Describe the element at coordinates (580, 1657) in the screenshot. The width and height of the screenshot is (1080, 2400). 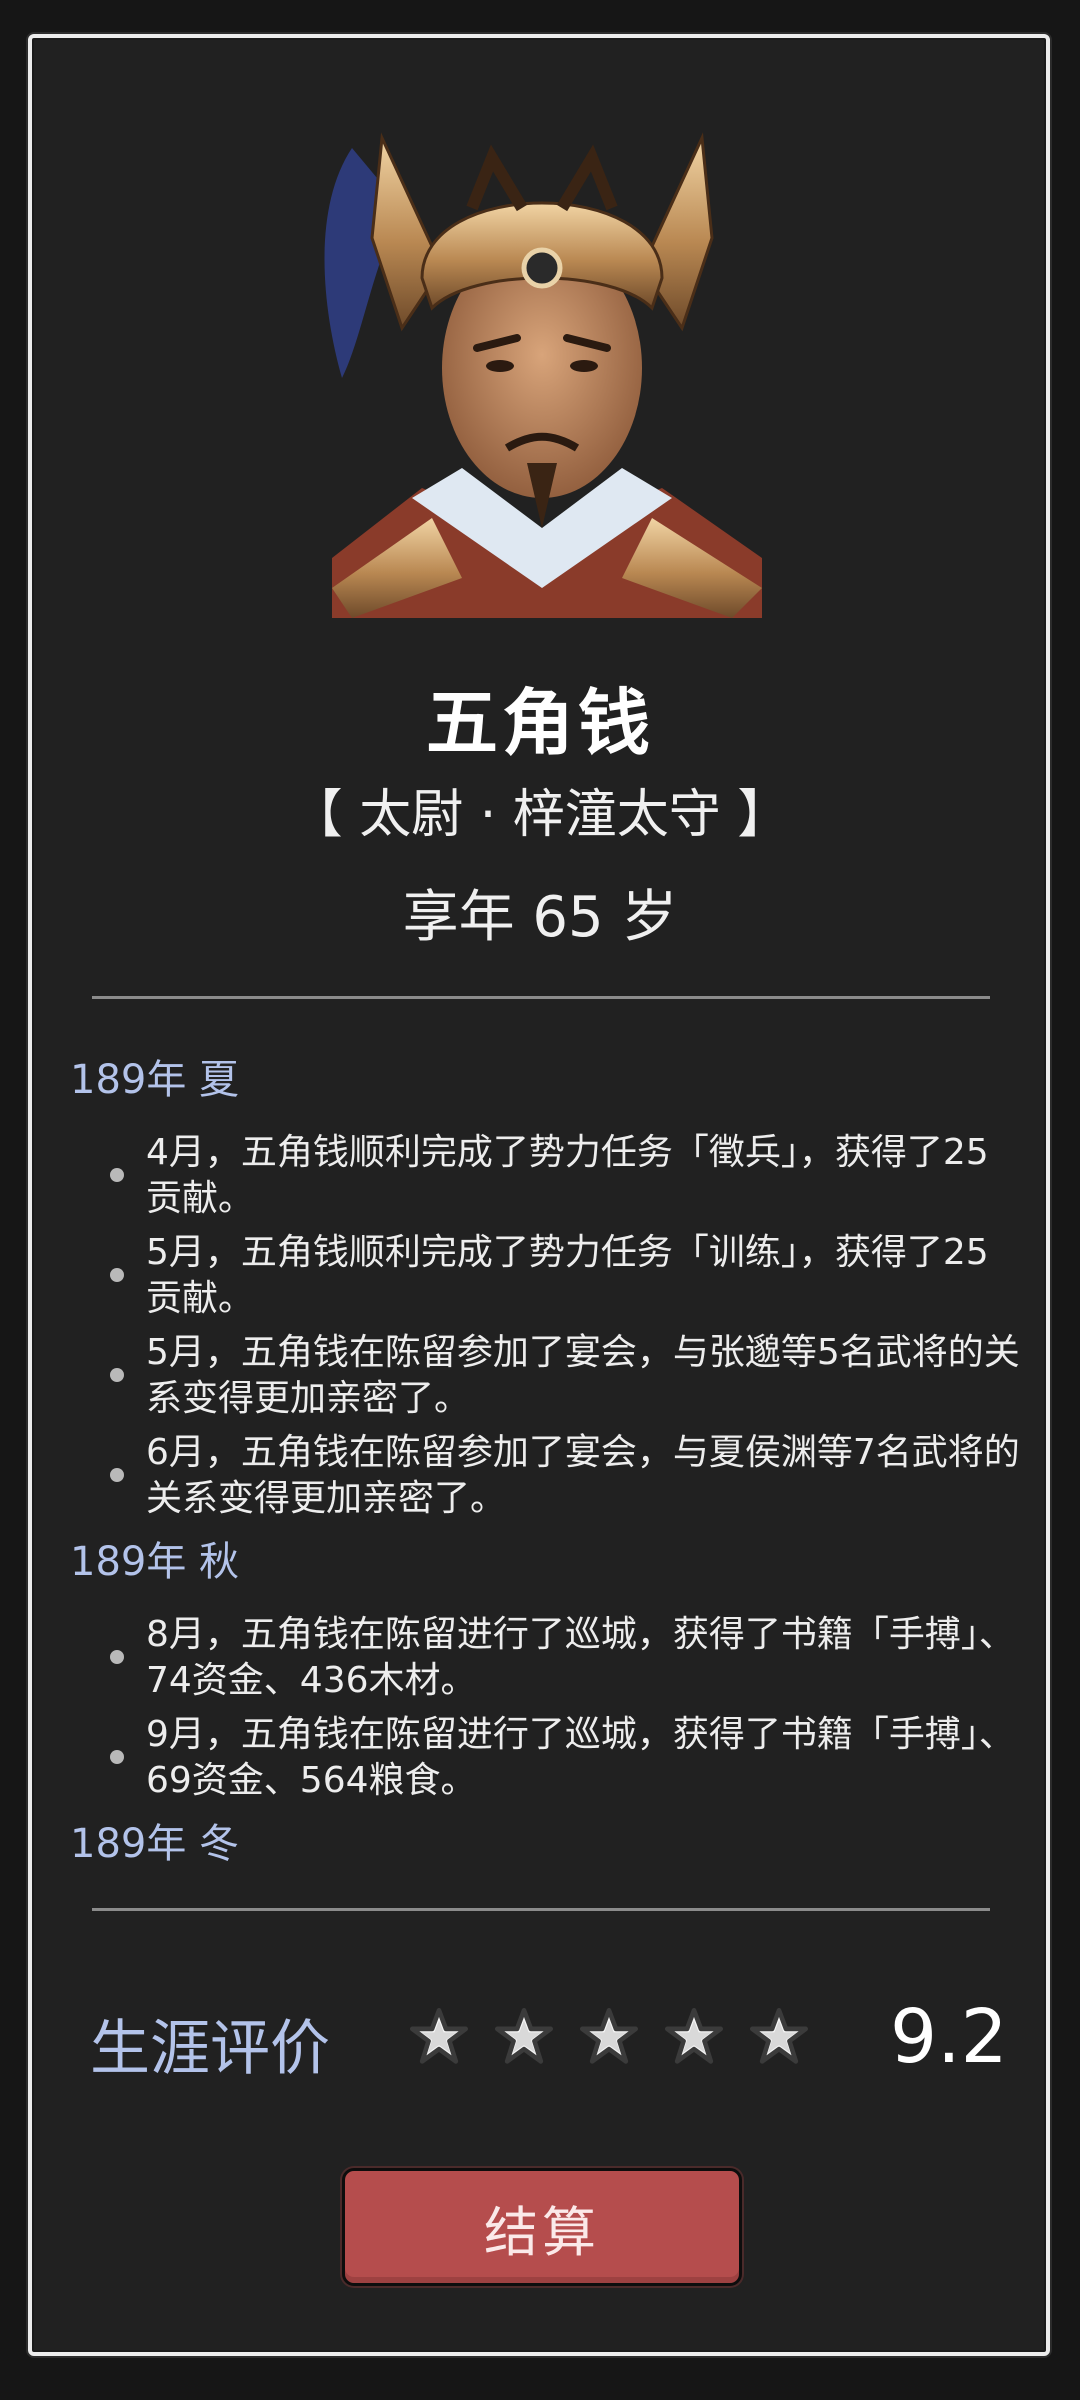
I see `log-entry-text: 8月，五角钱在陈留进行了巡城，获得了书籍「手搏」、74资金、436木材。` at that location.